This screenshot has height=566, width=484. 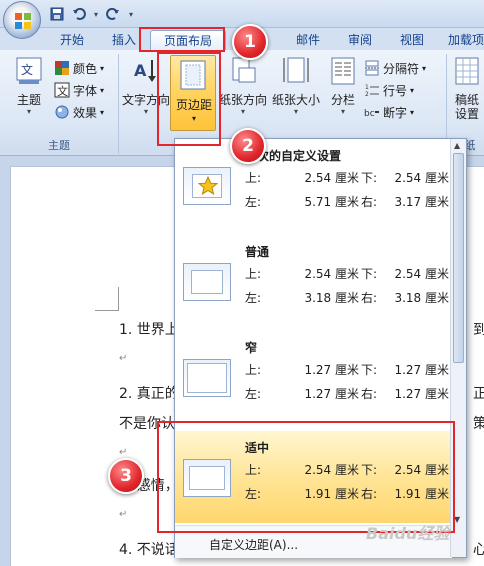 What do you see at coordinates (360, 40) in the screenshot?
I see `tab-review: 审阅` at bounding box center [360, 40].